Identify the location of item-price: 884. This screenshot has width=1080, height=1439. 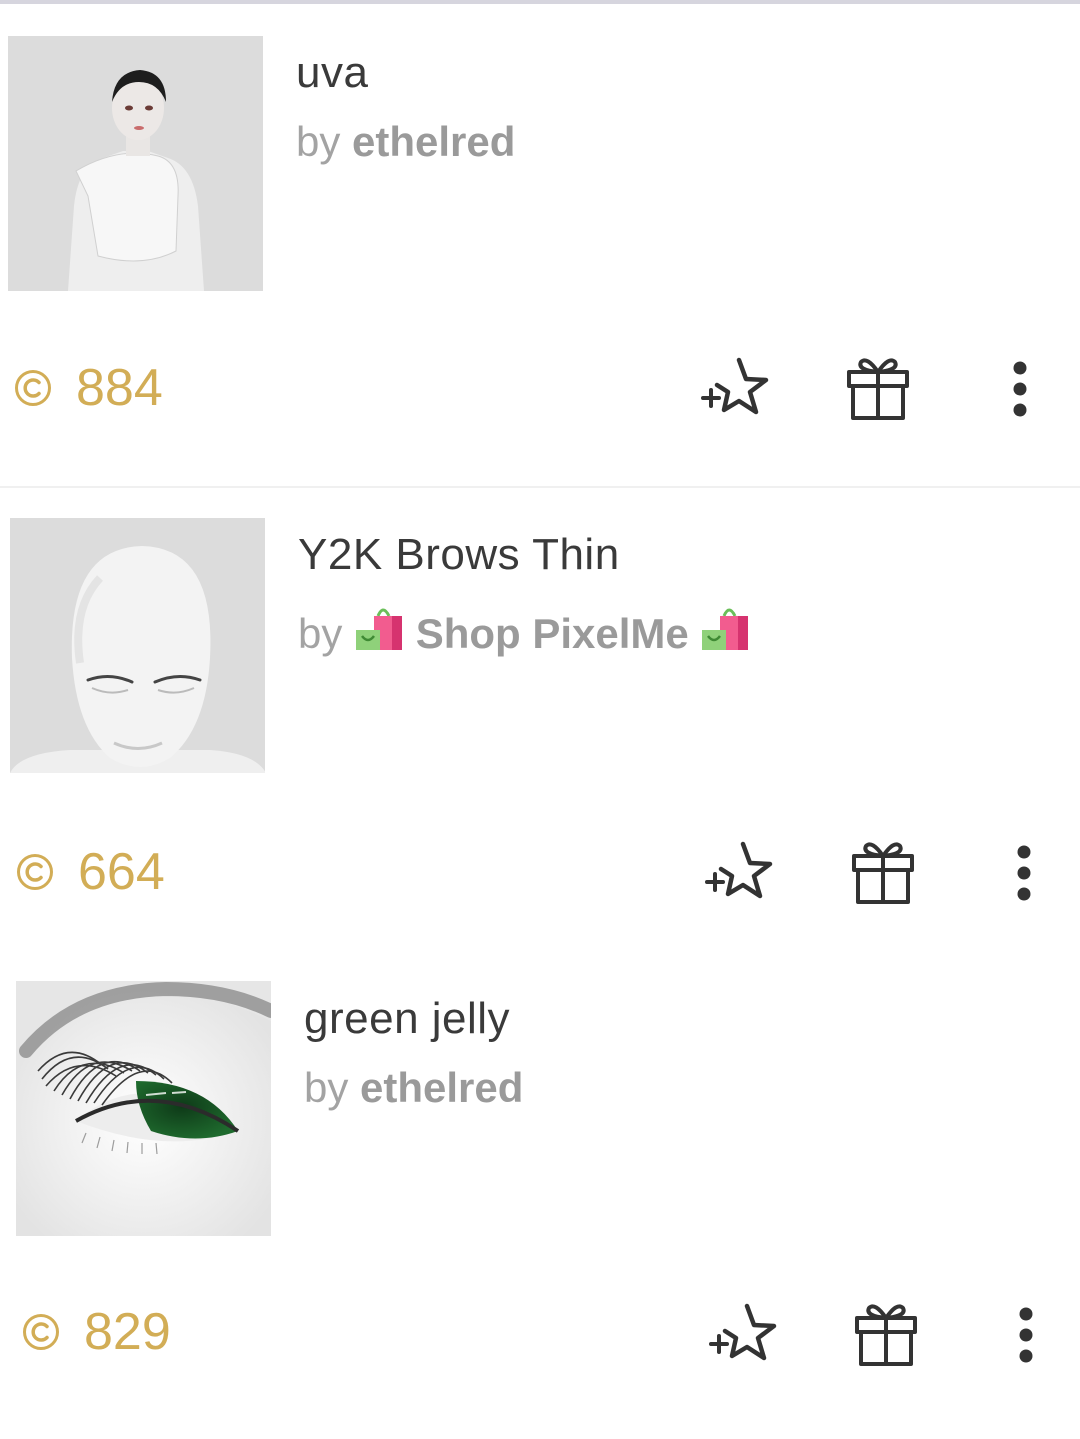
(88, 388).